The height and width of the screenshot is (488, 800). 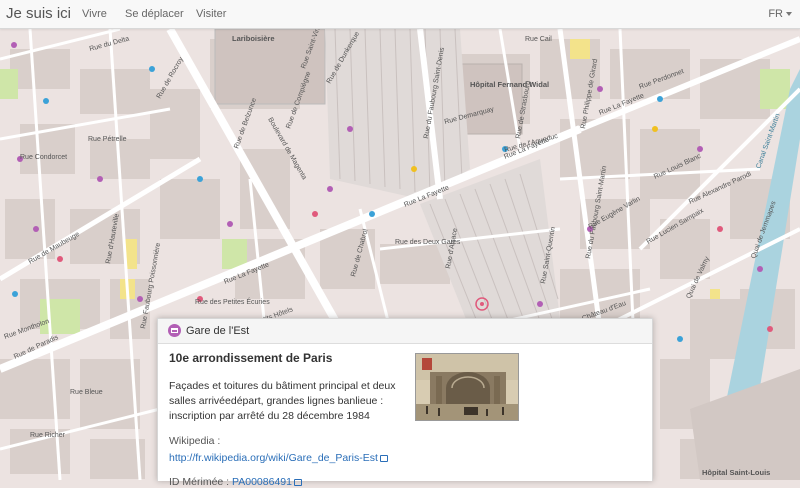 I want to click on place-label: Hôpital Fernand Widal, so click(x=509, y=84).